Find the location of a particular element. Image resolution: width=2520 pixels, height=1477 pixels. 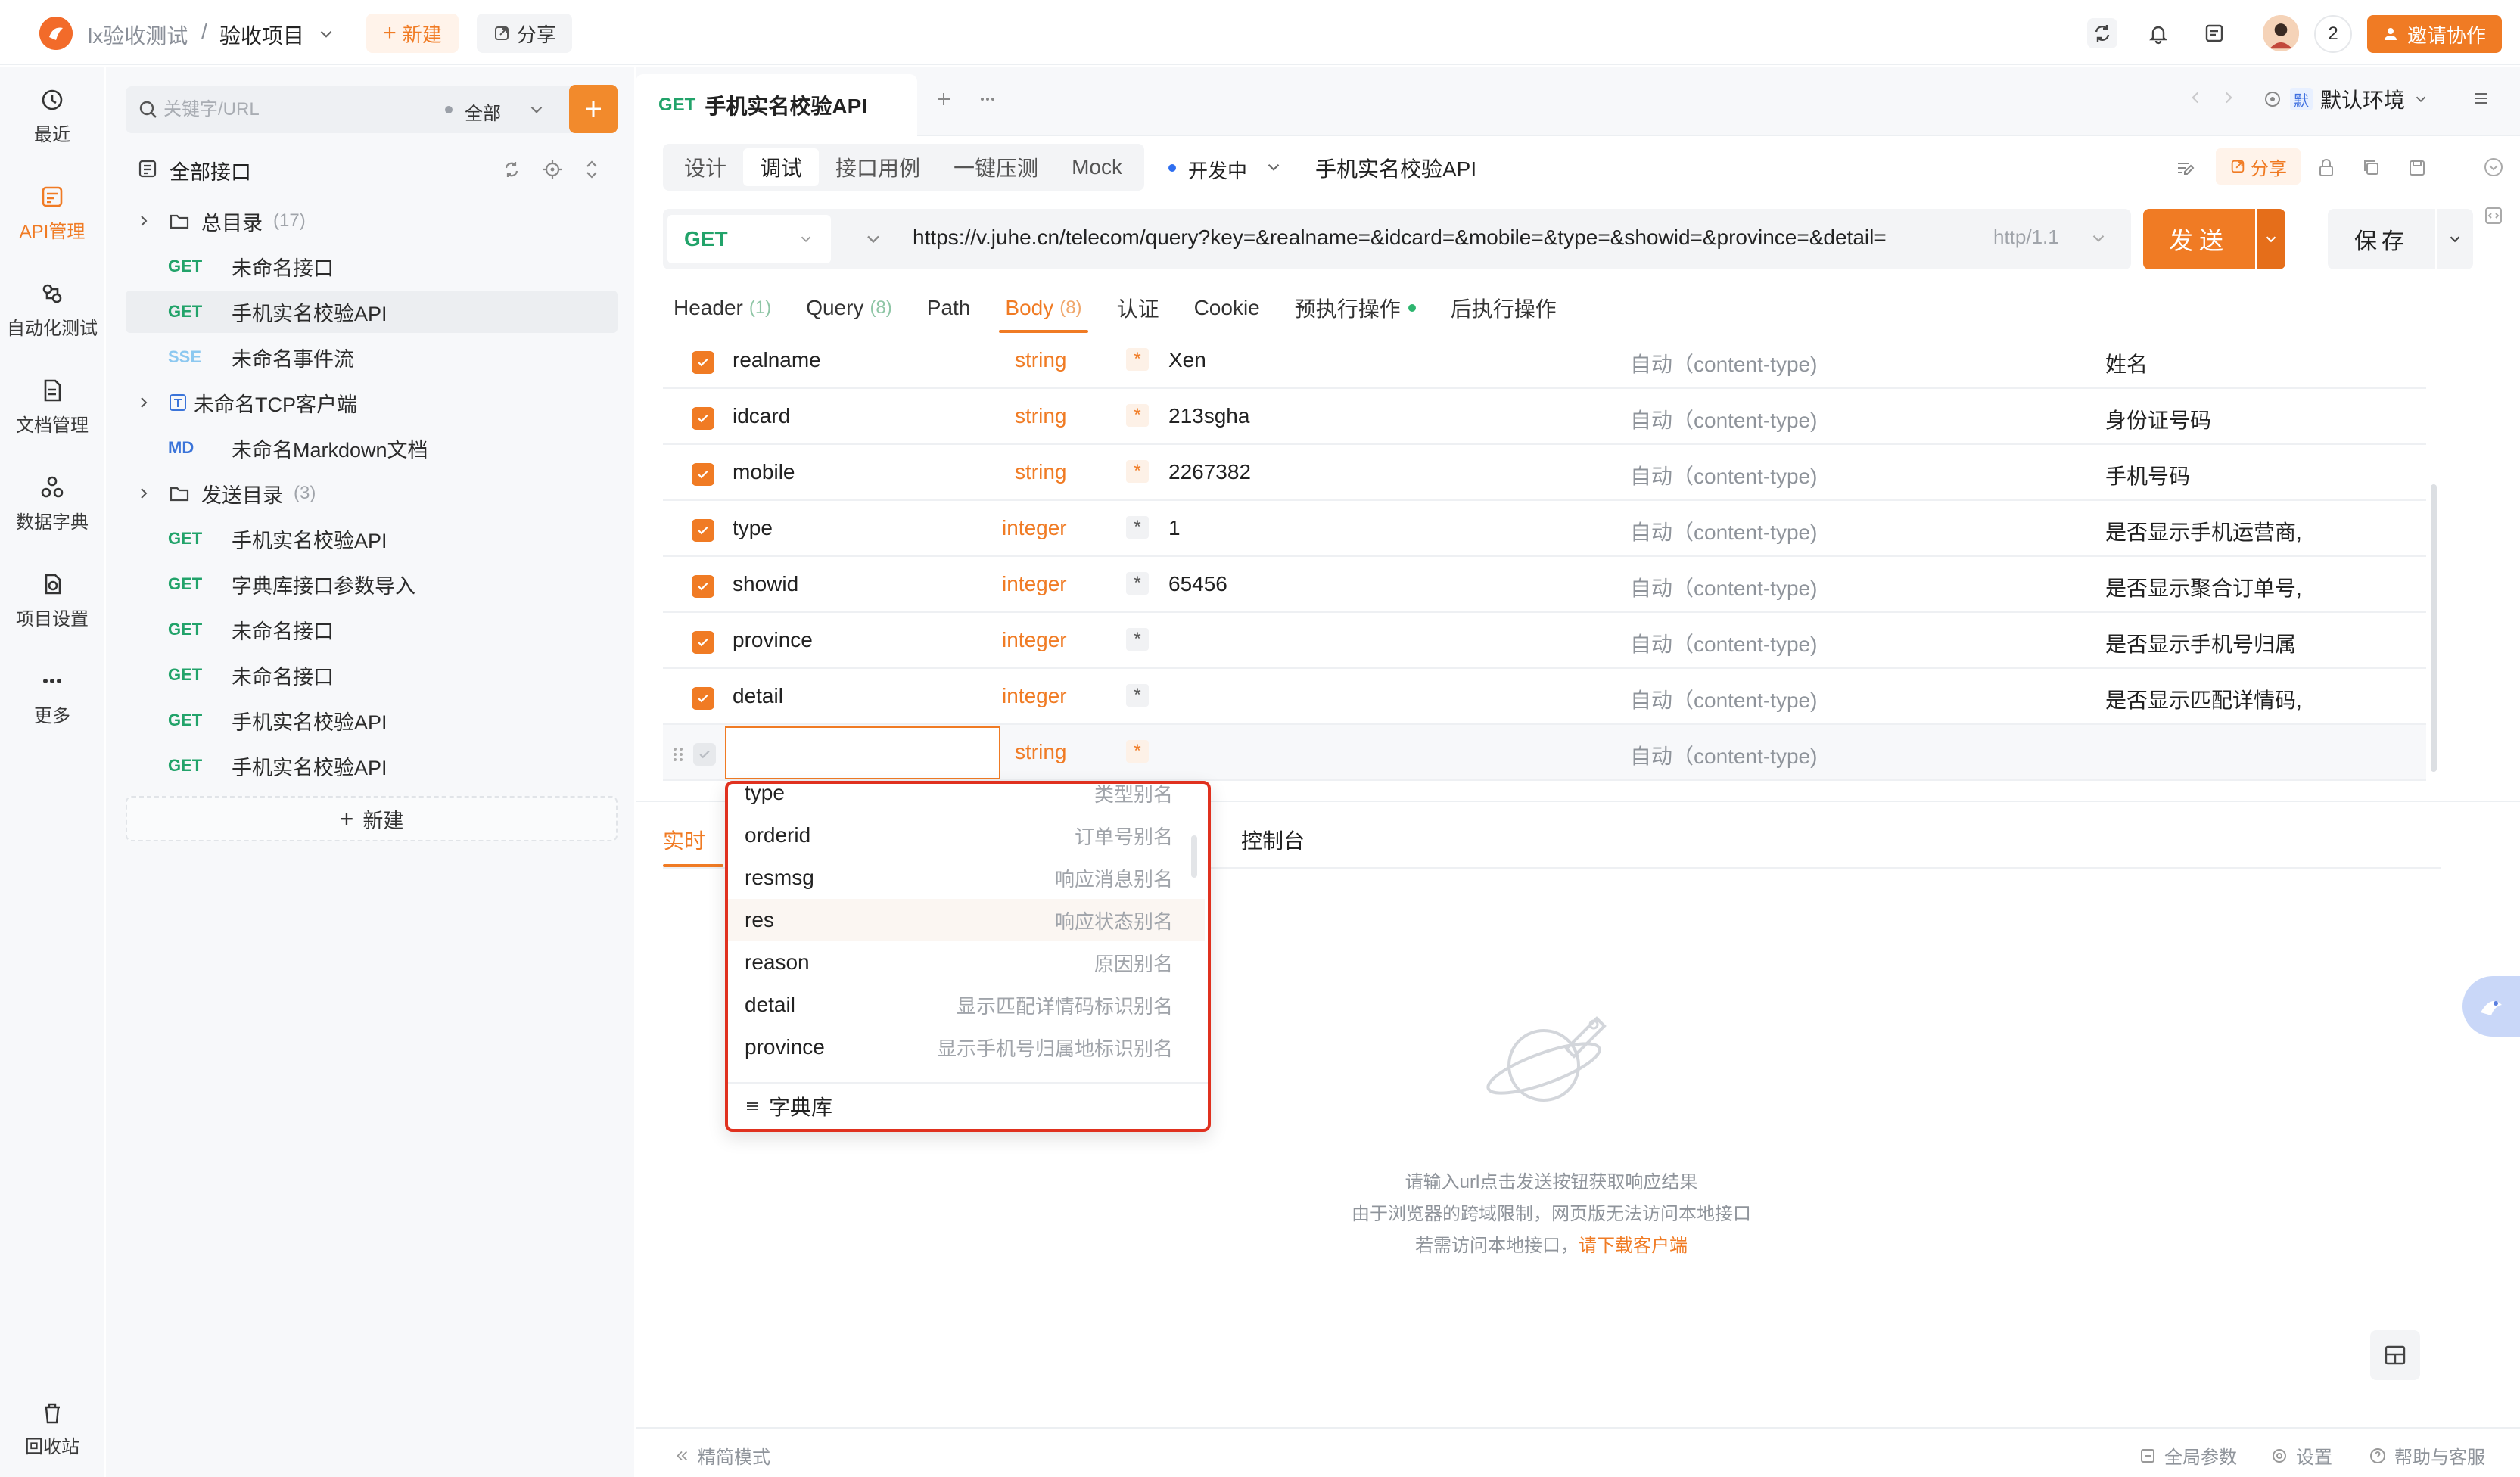

dictionary-footer: 字典库 is located at coordinates (968, 1105).